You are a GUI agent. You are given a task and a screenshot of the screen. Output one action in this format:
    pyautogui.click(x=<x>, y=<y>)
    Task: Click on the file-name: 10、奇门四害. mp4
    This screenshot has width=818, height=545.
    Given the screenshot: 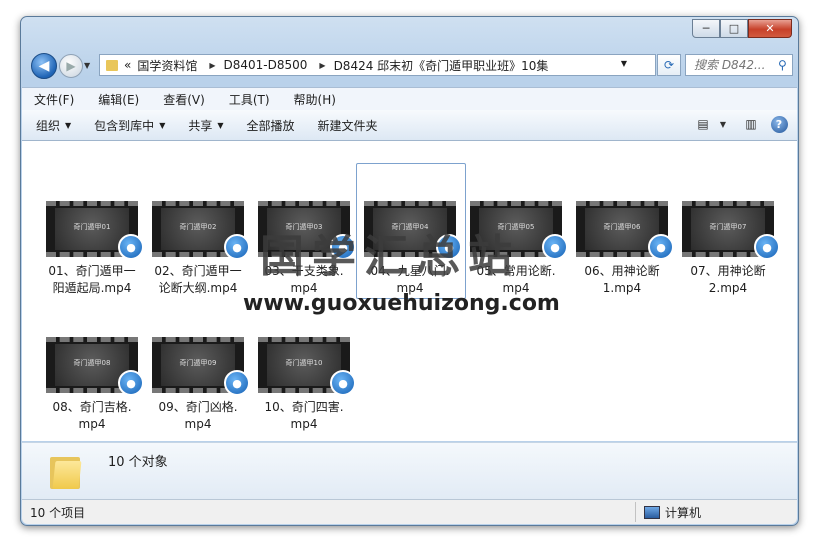 What is the action you would take?
    pyautogui.click(x=304, y=415)
    